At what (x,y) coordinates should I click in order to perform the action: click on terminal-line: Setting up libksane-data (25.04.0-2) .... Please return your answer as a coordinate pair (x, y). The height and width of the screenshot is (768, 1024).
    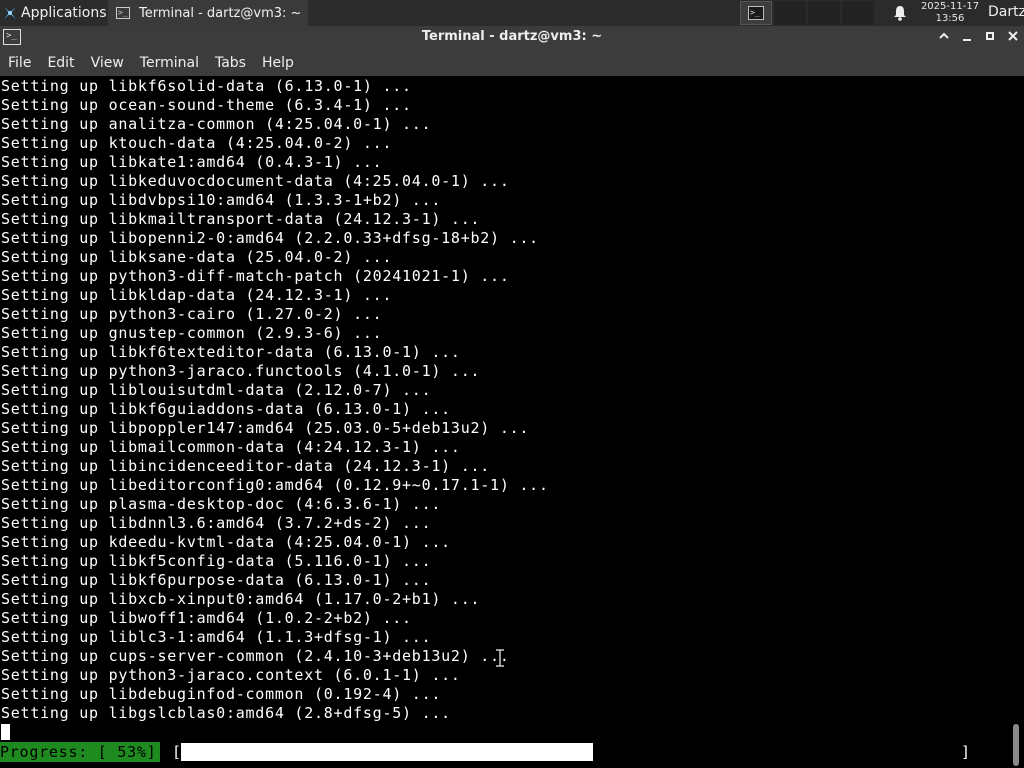
    Looking at the image, I should click on (197, 257).